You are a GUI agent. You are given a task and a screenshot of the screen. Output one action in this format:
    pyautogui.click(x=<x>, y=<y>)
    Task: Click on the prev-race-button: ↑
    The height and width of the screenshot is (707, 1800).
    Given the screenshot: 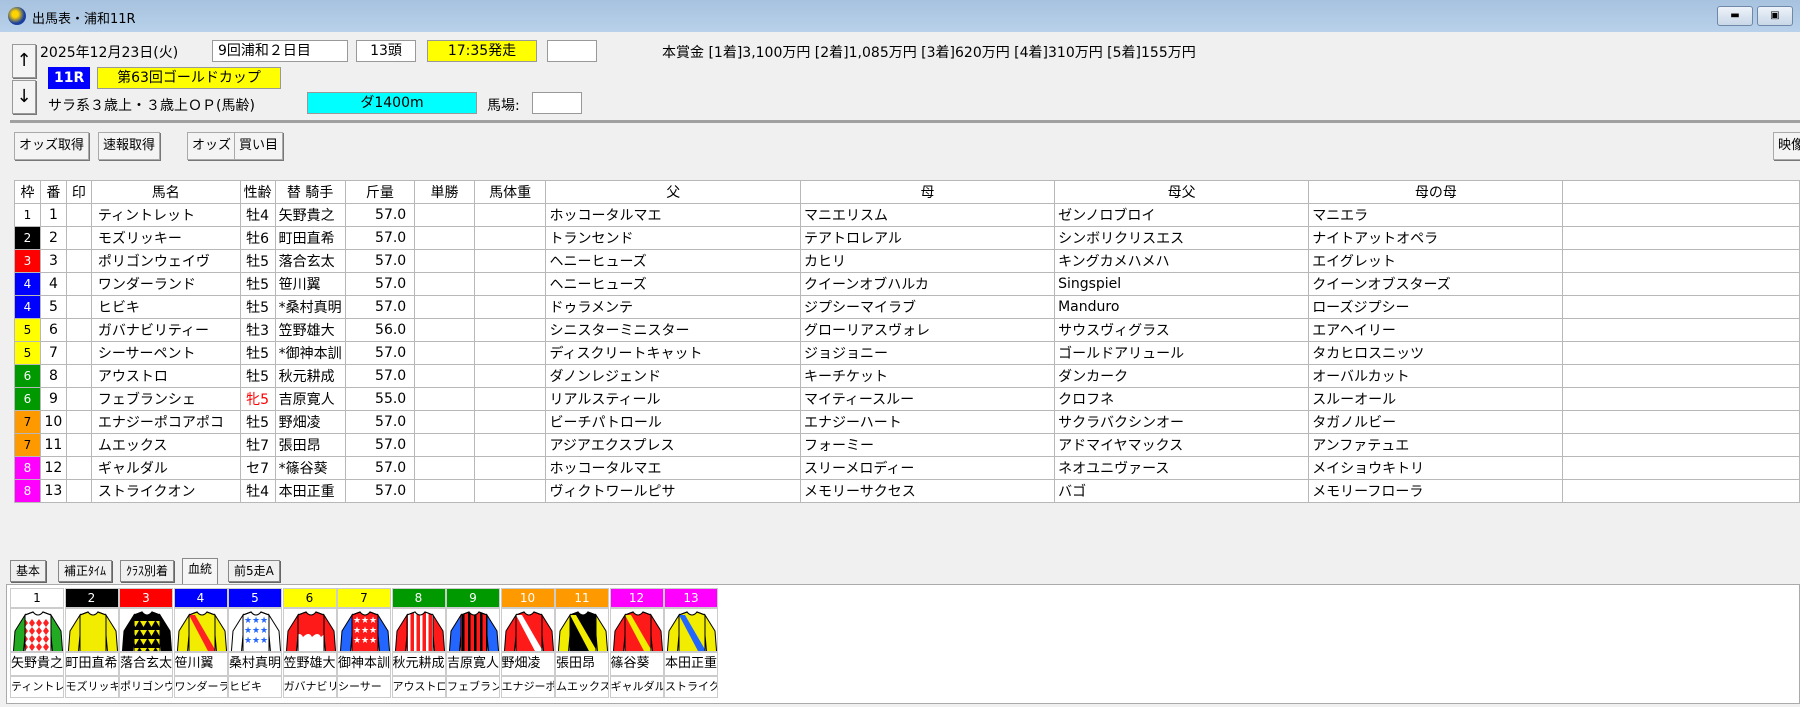 What is the action you would take?
    pyautogui.click(x=24, y=61)
    